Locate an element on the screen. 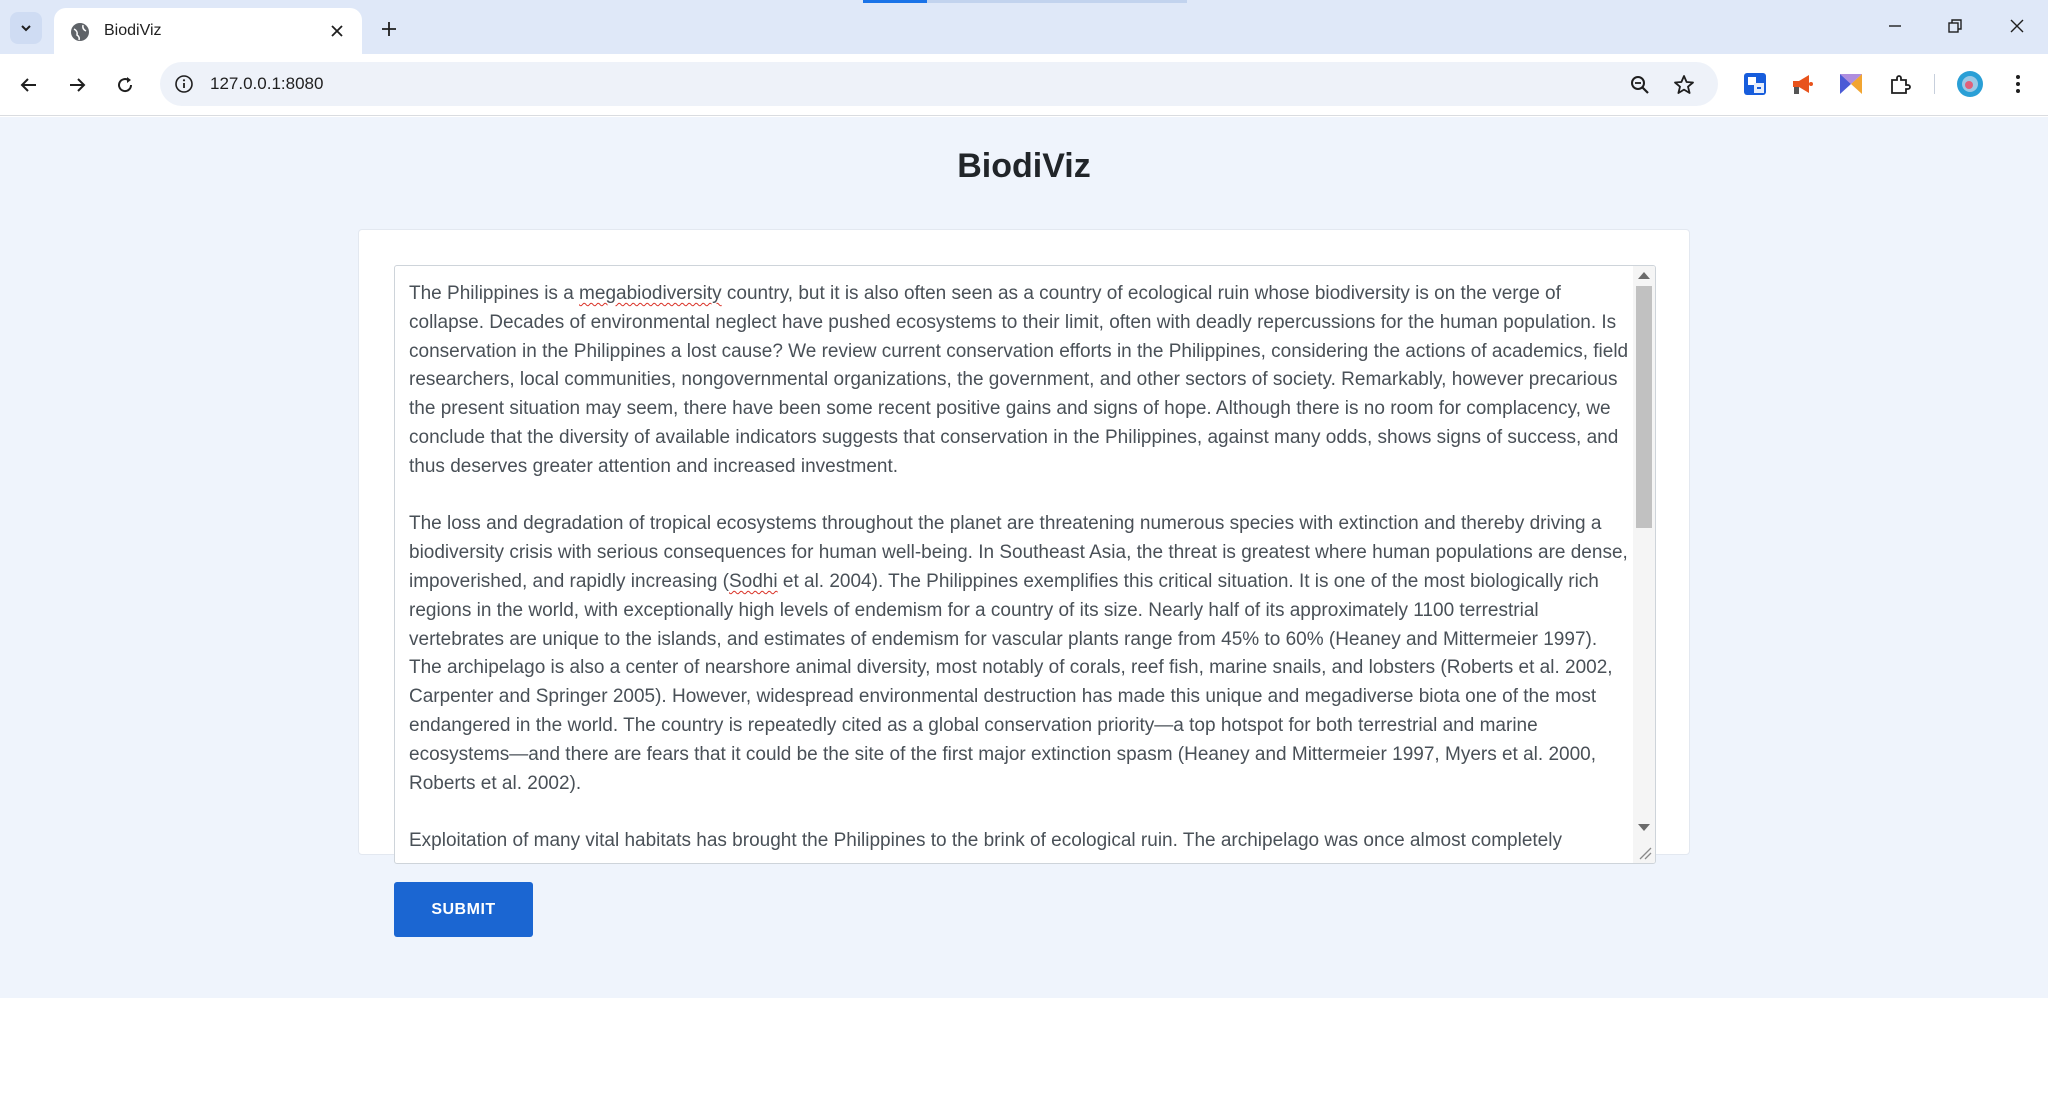 Image resolution: width=2048 pixels, height=1097 pixels. zoom-icon is located at coordinates (1640, 85).